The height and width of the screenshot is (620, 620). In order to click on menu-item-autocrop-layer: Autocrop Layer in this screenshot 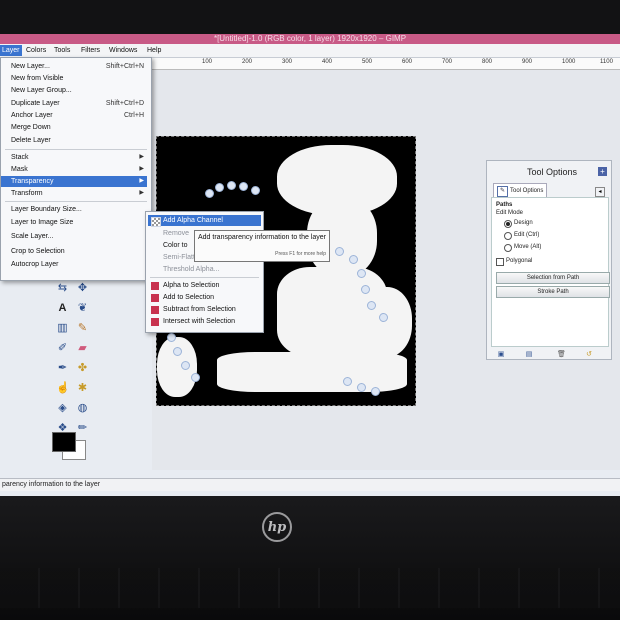, I will do `click(79, 264)`.